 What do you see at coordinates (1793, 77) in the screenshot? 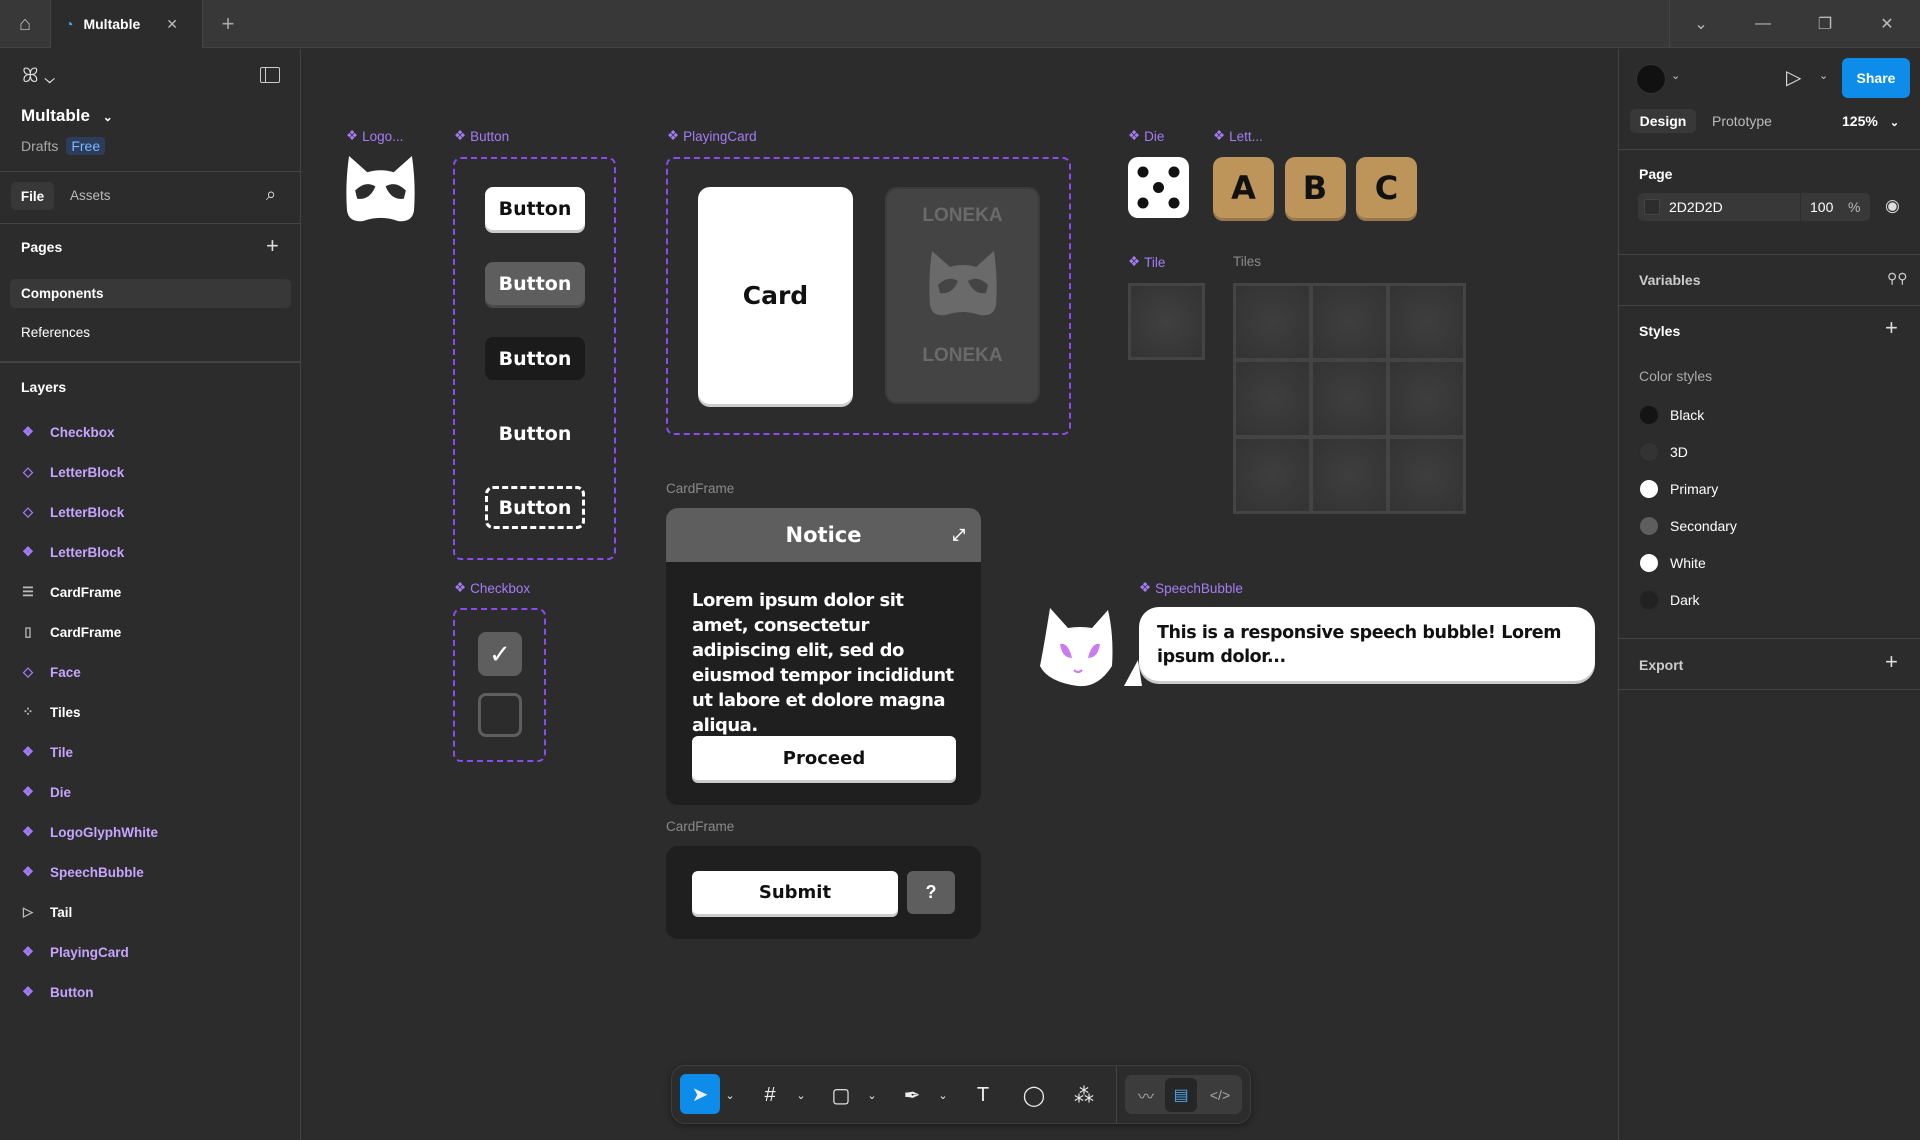
I see `present-button: ▷` at bounding box center [1793, 77].